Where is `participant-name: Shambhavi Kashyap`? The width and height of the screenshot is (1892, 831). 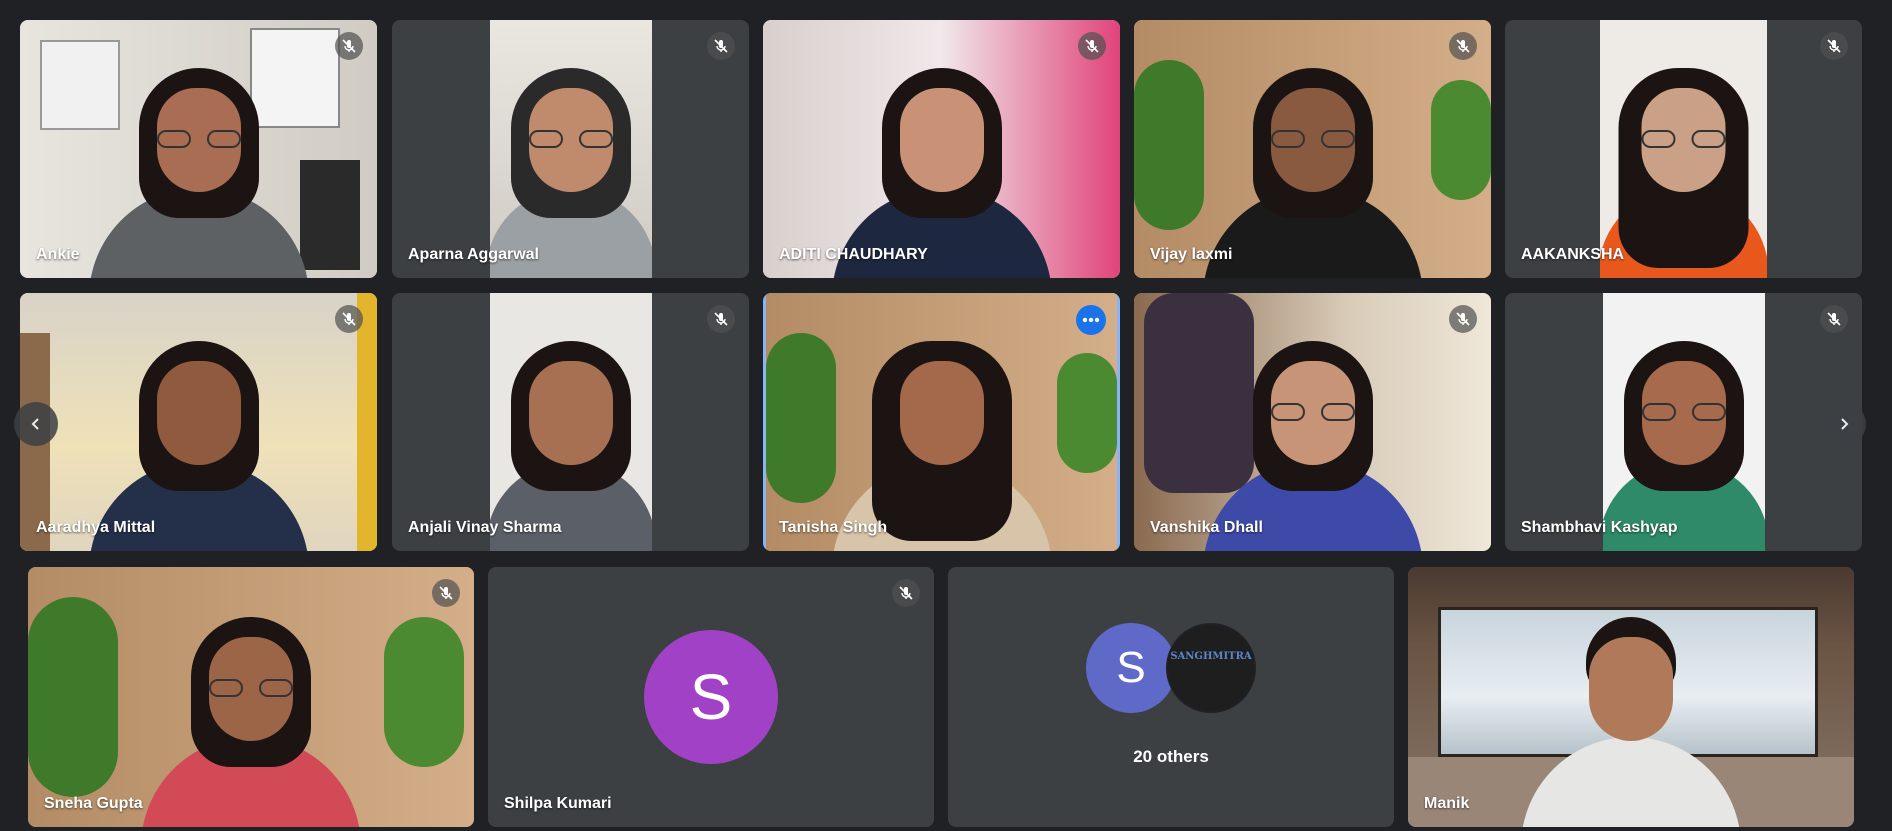 participant-name: Shambhavi Kashyap is located at coordinates (1599, 527).